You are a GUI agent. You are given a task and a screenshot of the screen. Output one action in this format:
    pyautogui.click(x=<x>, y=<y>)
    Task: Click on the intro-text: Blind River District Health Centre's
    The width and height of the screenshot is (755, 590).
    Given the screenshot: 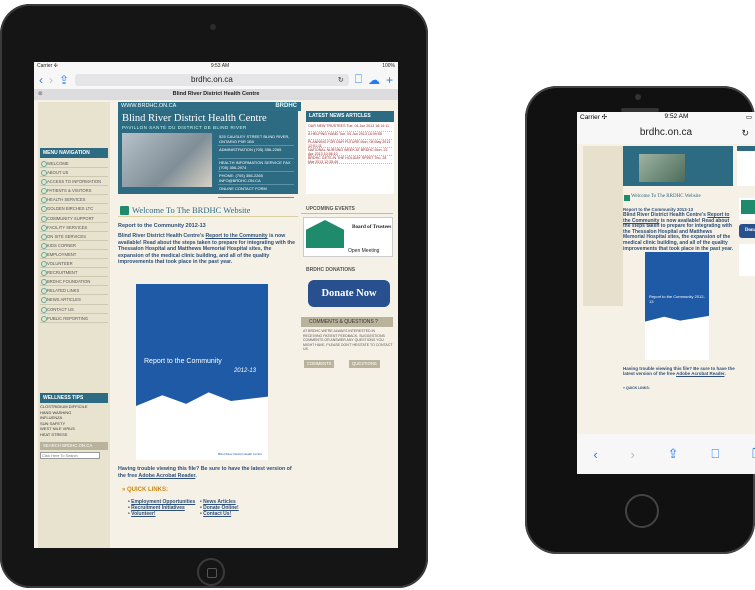 What is the action you would take?
    pyautogui.click(x=162, y=236)
    